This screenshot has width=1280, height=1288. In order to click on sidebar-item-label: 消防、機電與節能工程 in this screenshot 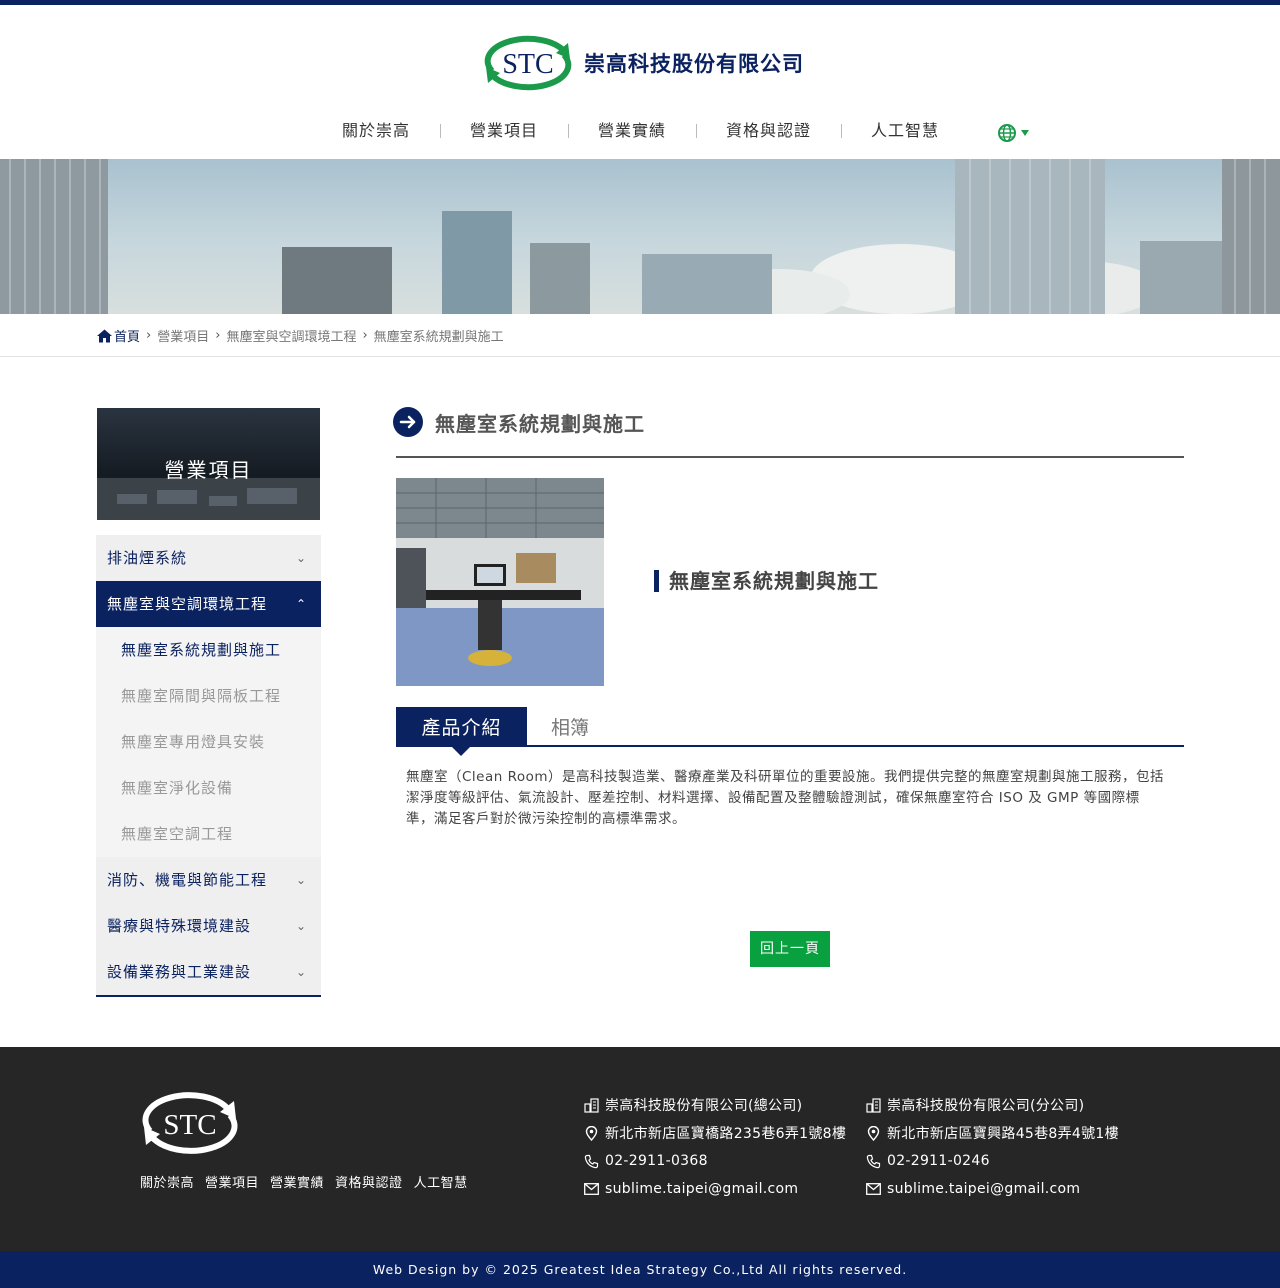, I will do `click(187, 880)`.